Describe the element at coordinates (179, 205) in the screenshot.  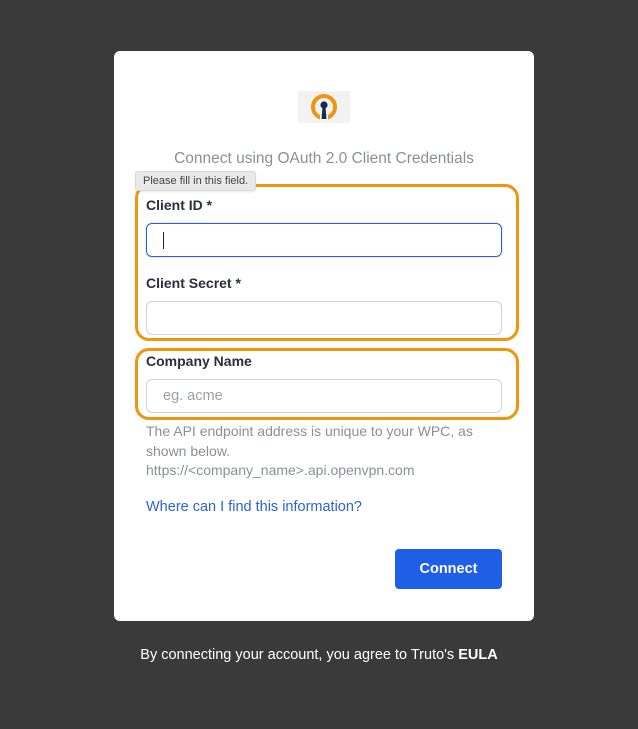
I see `client-id-label: Client ID *` at that location.